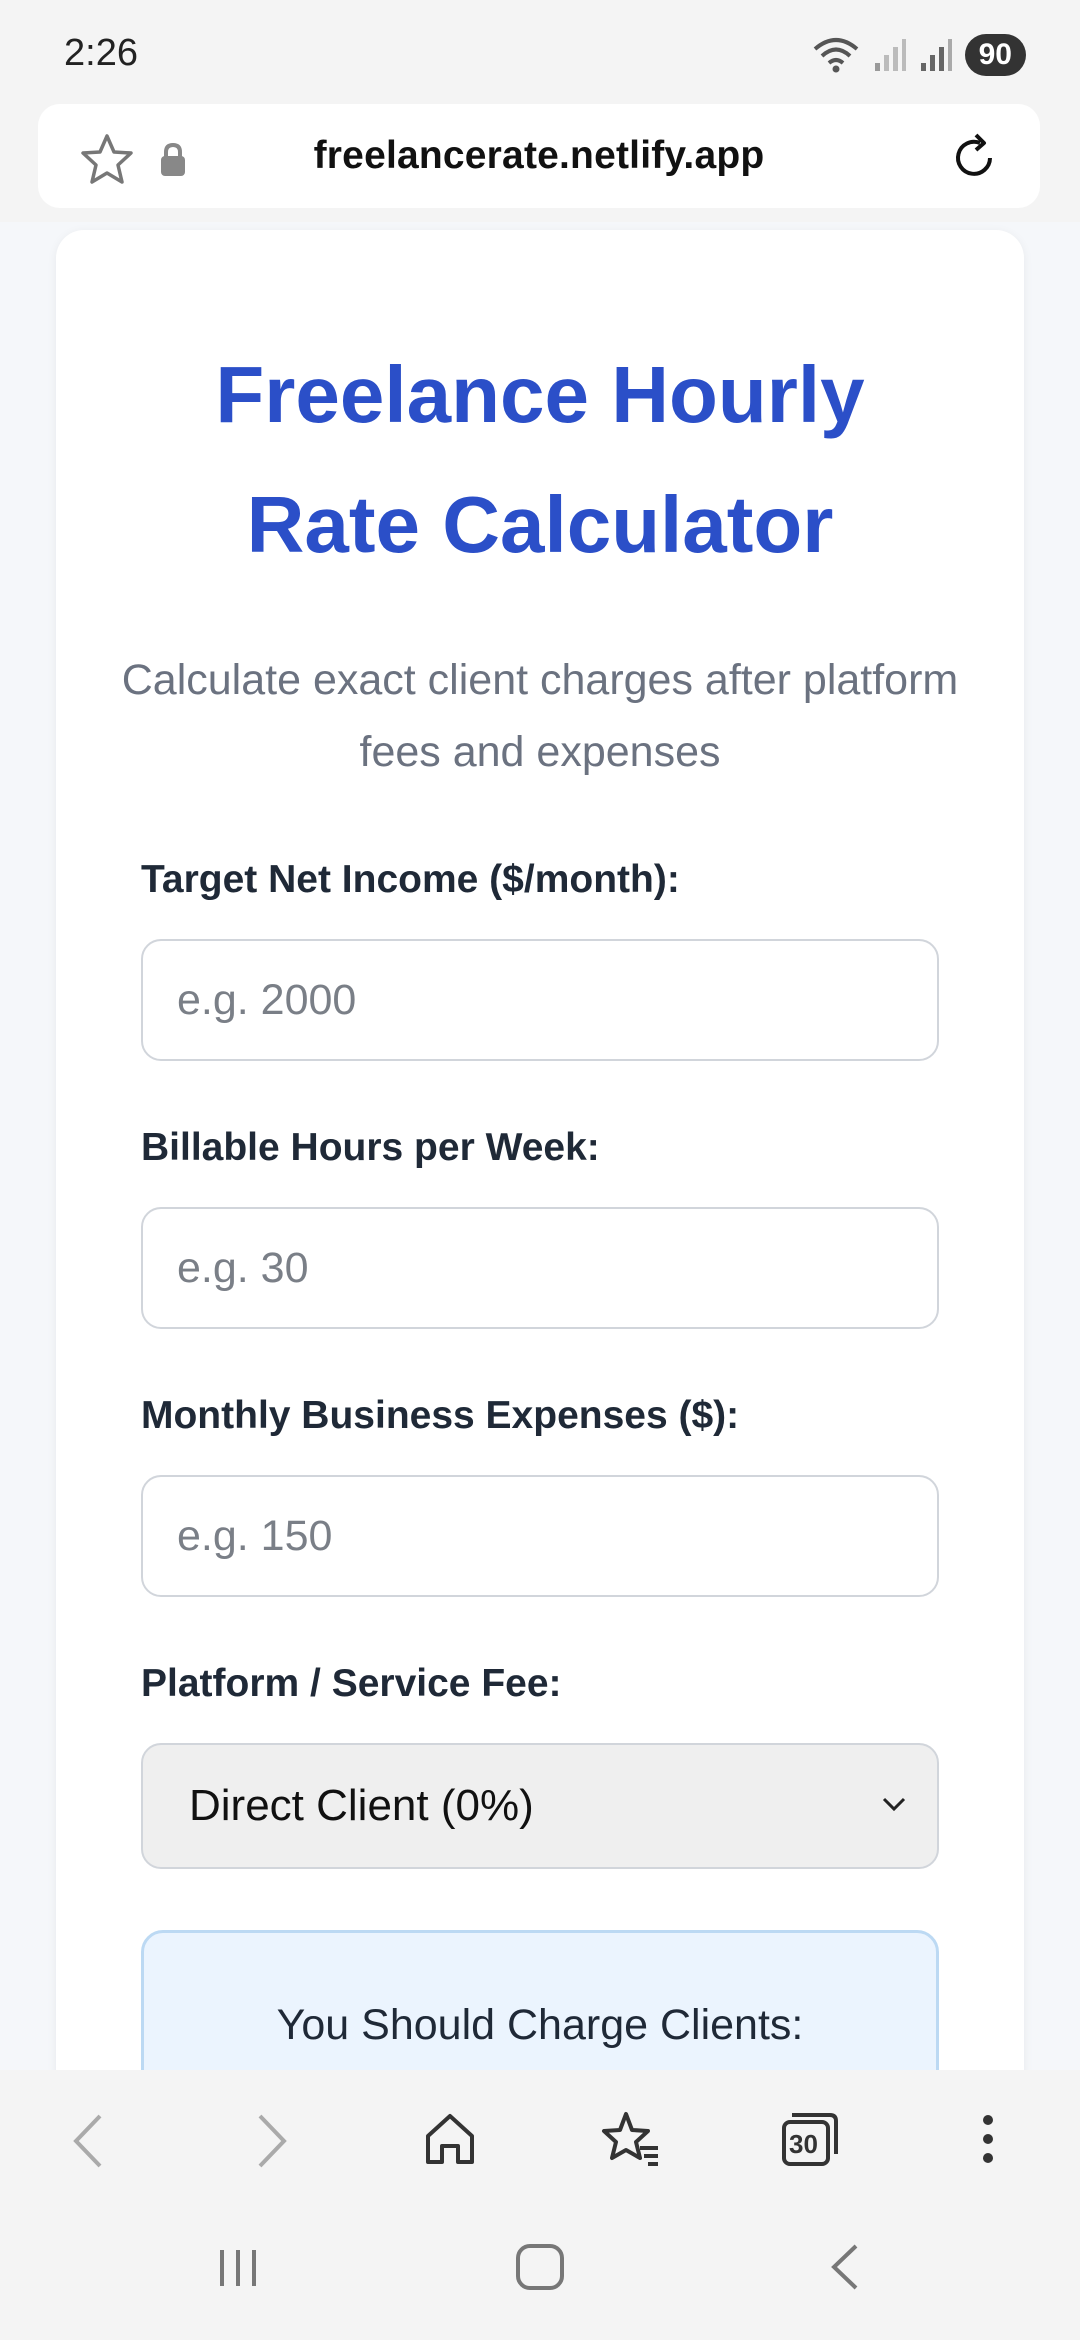 This screenshot has height=2340, width=1080. Describe the element at coordinates (88, 2141) in the screenshot. I see `back-icon` at that location.